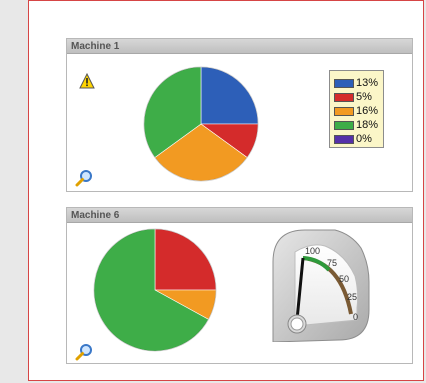  I want to click on gauge-hub-center, so click(297, 324).